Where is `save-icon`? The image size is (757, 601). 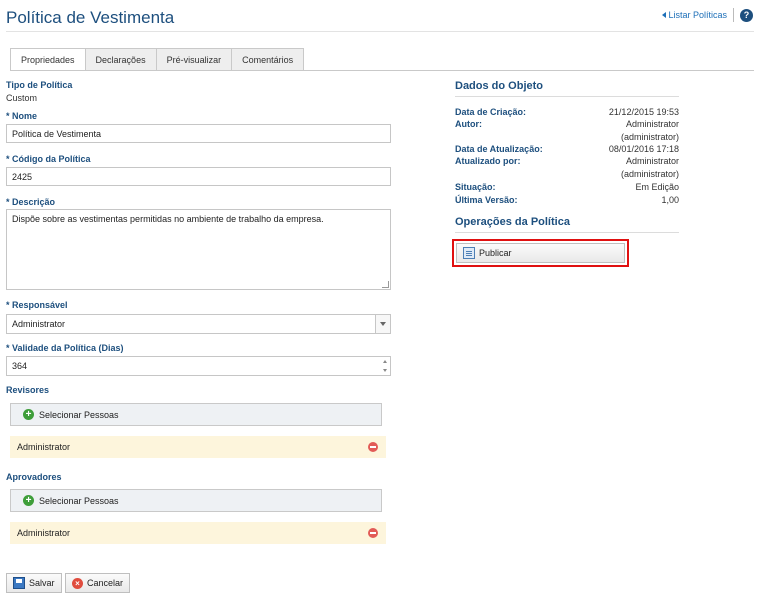 save-icon is located at coordinates (19, 583).